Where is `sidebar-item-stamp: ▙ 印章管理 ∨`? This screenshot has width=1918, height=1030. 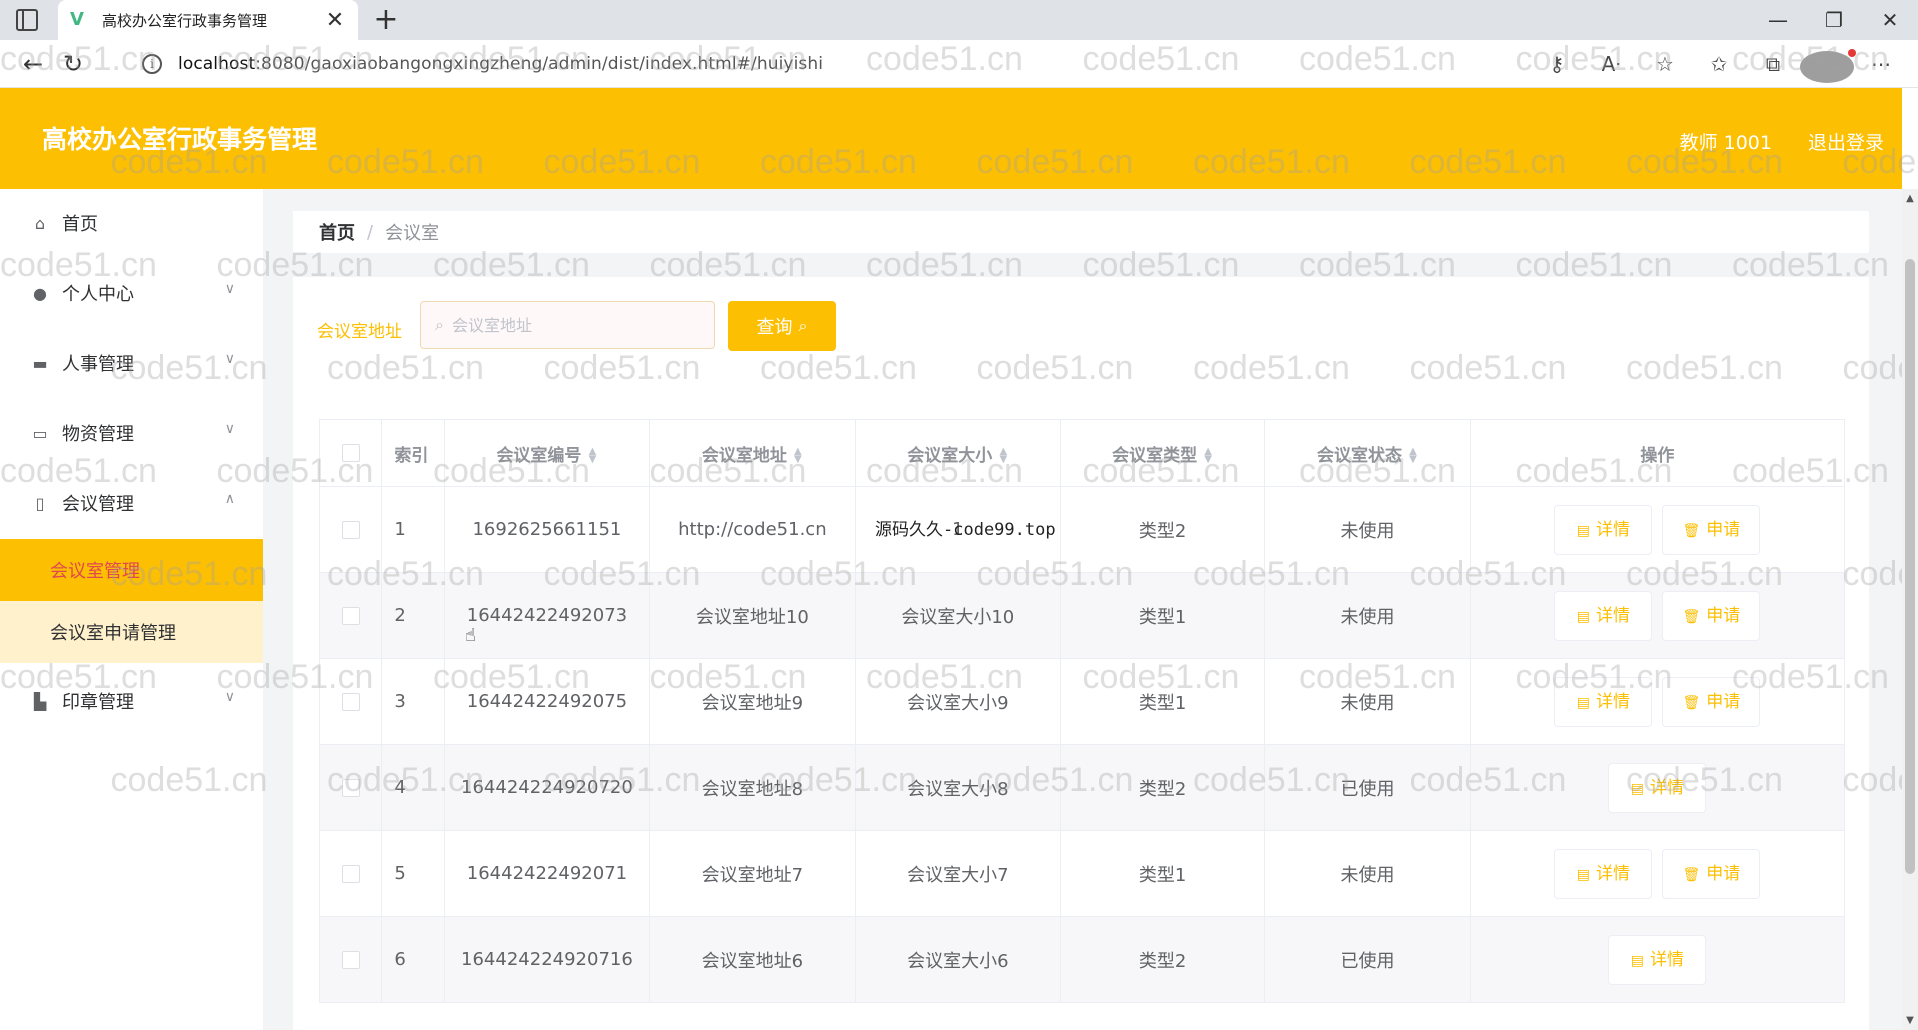 sidebar-item-stamp: ▙ 印章管理 ∨ is located at coordinates (131, 701).